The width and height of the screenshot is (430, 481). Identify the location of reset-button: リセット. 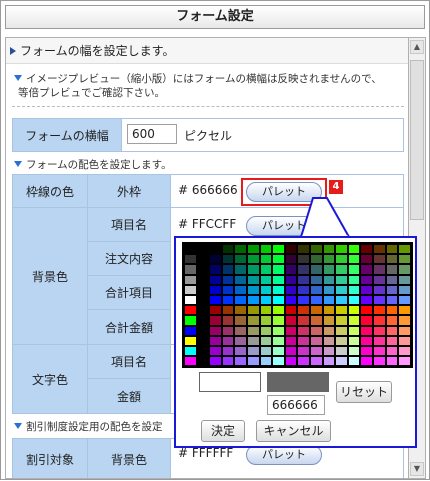
(364, 392).